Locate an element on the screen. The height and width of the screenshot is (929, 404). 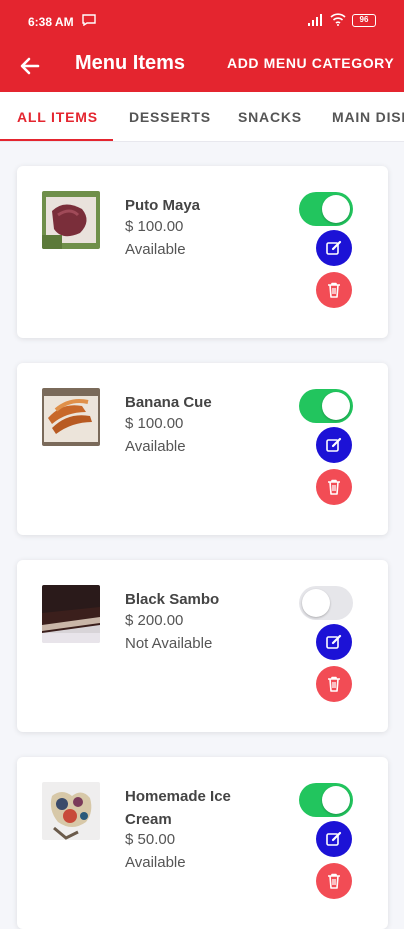
item-name: Black Sambo is located at coordinates (172, 599).